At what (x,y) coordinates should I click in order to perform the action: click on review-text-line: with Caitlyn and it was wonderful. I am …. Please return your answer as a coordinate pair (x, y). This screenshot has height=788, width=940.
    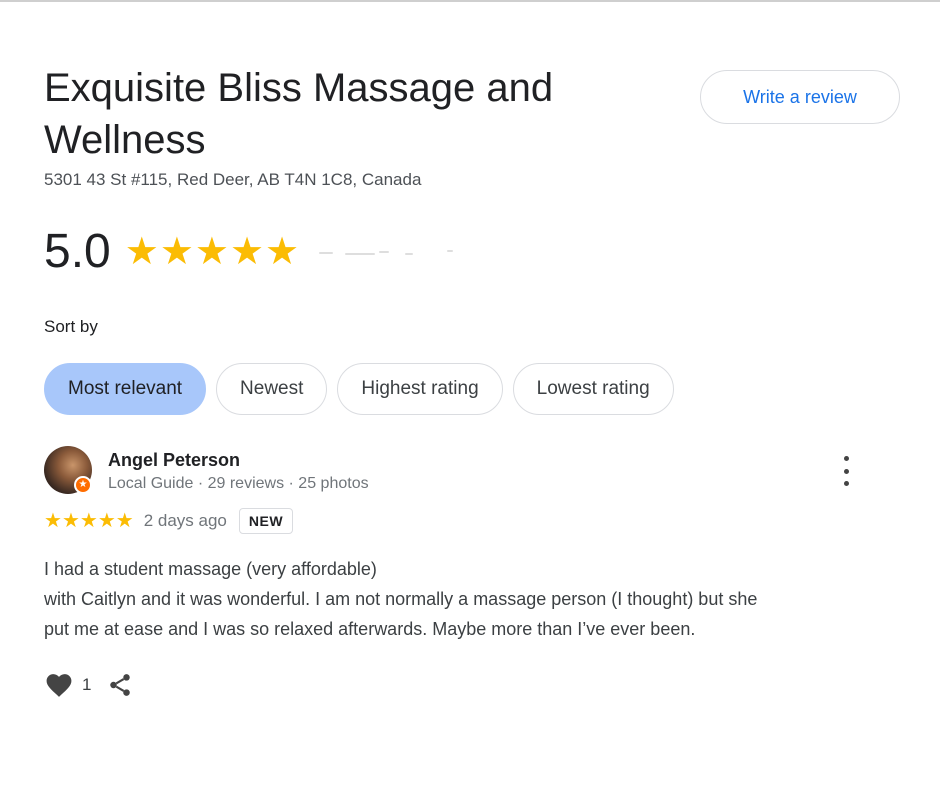
    Looking at the image, I should click on (401, 599).